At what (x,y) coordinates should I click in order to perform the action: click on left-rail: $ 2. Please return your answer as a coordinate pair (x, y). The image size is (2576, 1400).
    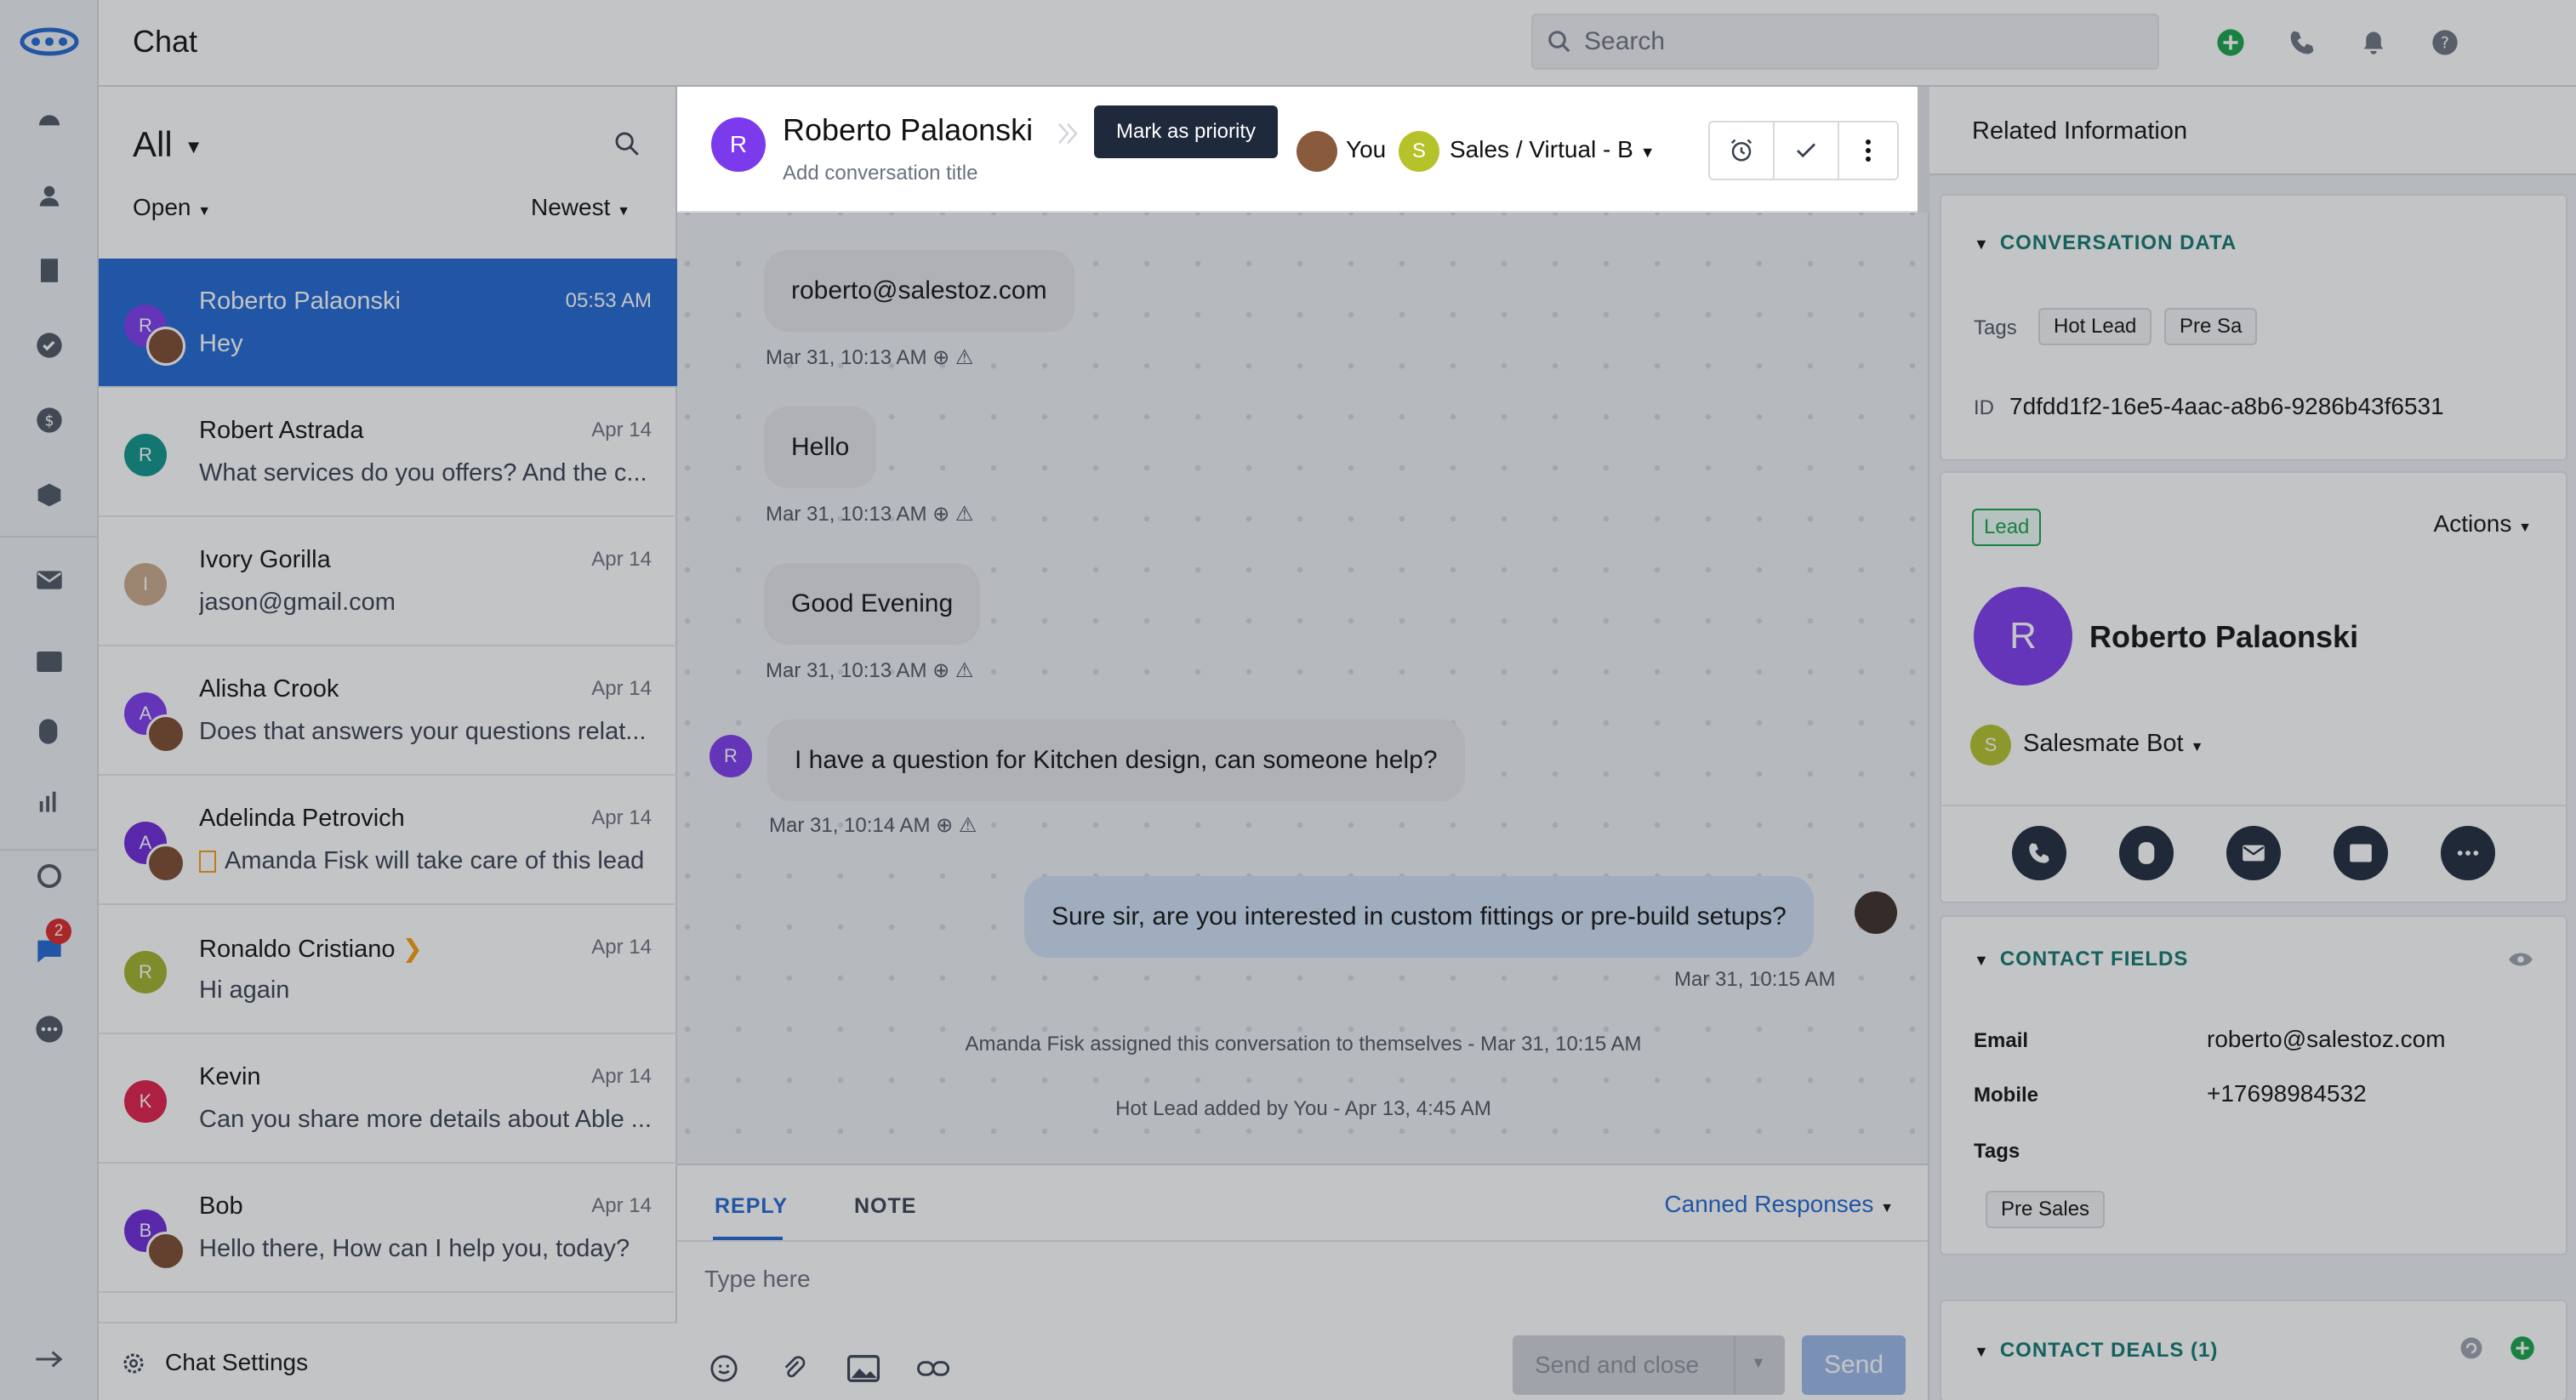
    Looking at the image, I should click on (50, 700).